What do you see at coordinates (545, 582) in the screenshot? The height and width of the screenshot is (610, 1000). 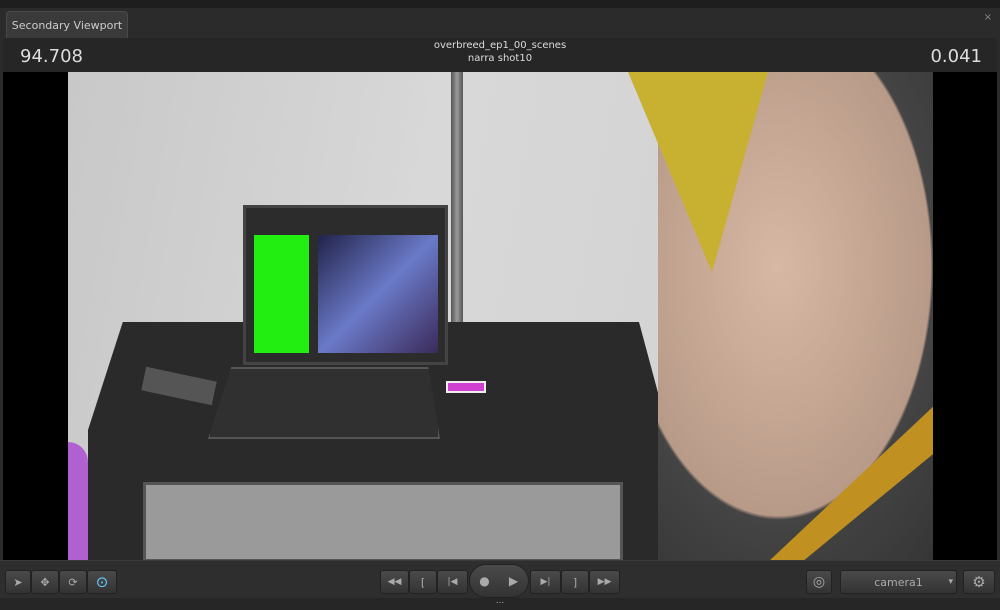 I see `next-frame-button: ▶|` at bounding box center [545, 582].